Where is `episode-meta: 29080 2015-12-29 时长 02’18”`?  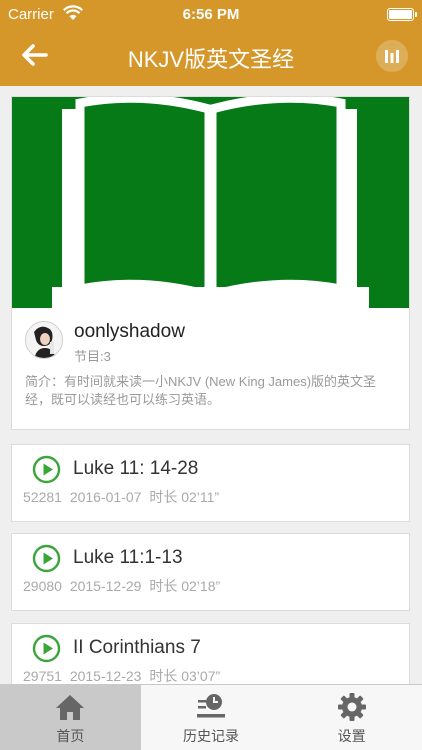 episode-meta: 29080 2015-12-29 时长 02’18” is located at coordinates (123, 586).